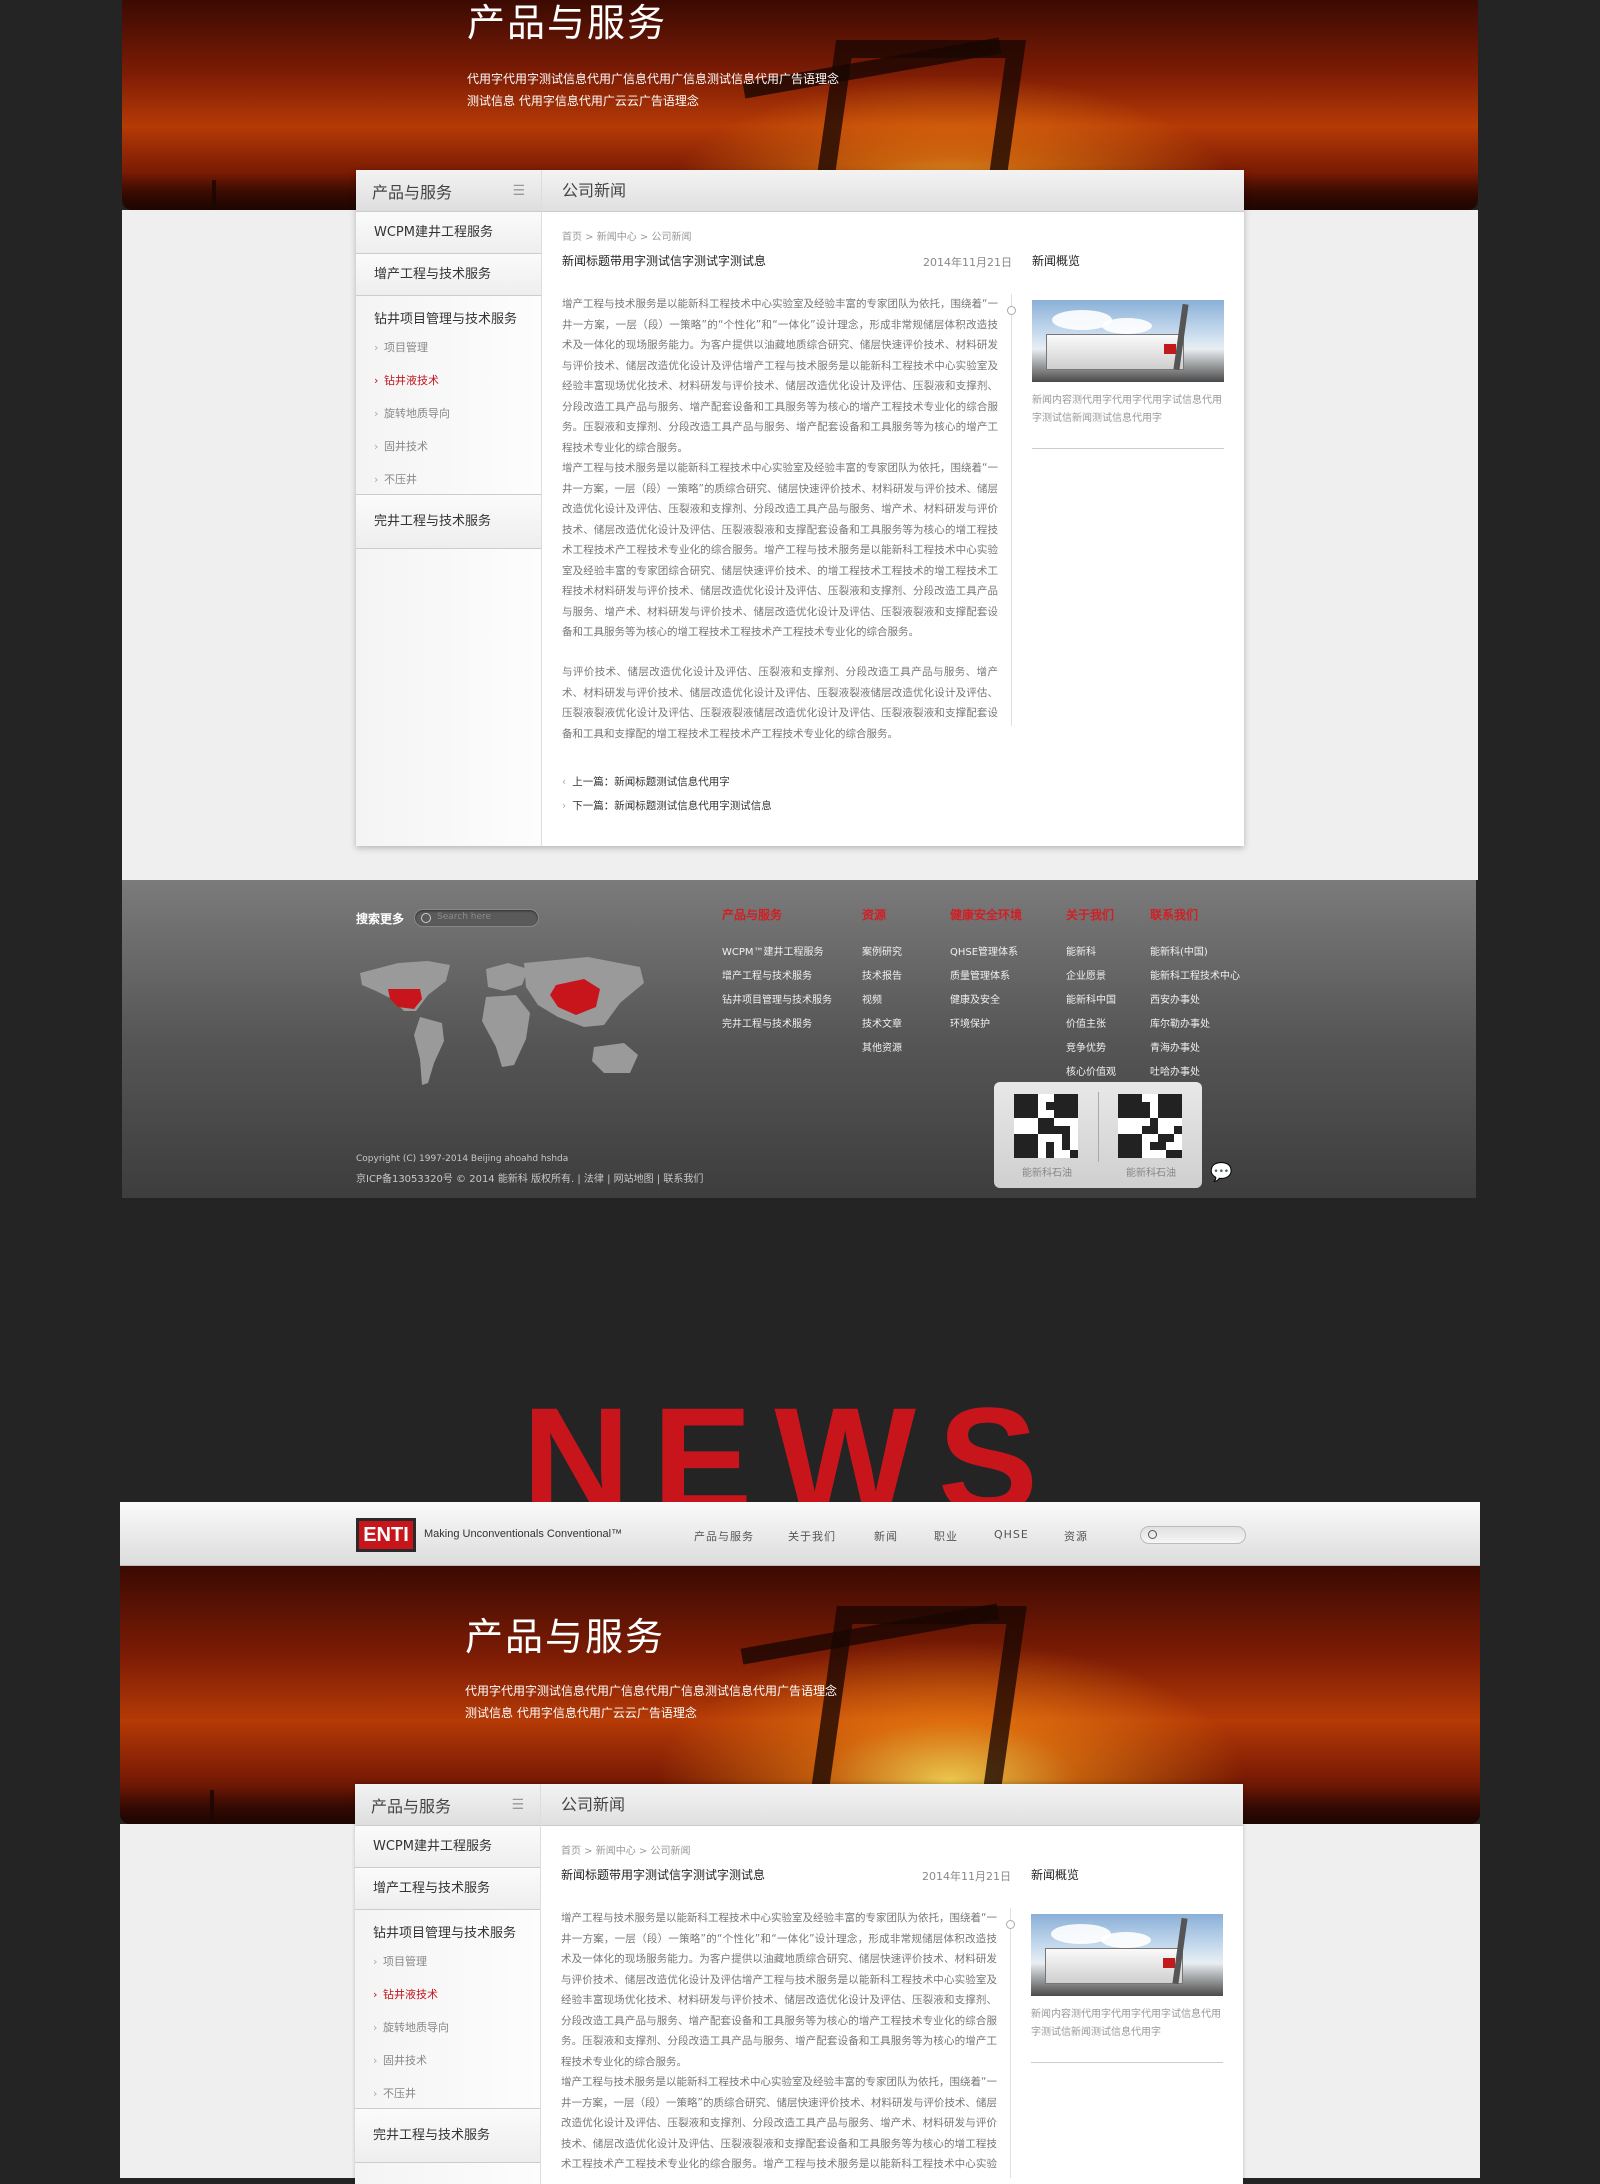  What do you see at coordinates (1180, 1022) in the screenshot?
I see `footer-link: 库尔勒办事处` at bounding box center [1180, 1022].